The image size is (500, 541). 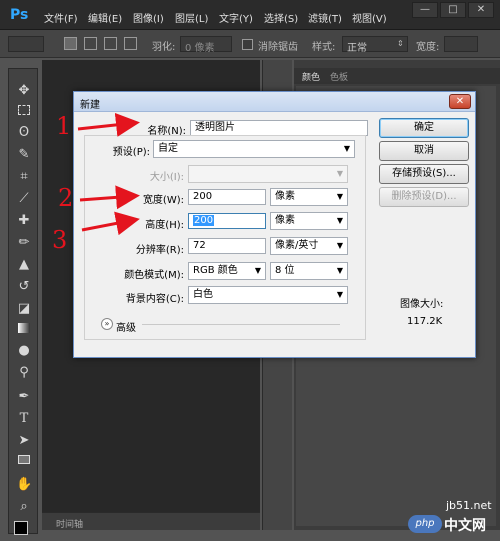 What do you see at coordinates (215, 270) in the screenshot?
I see `color-mode-value: RGB 颜色` at bounding box center [215, 270].